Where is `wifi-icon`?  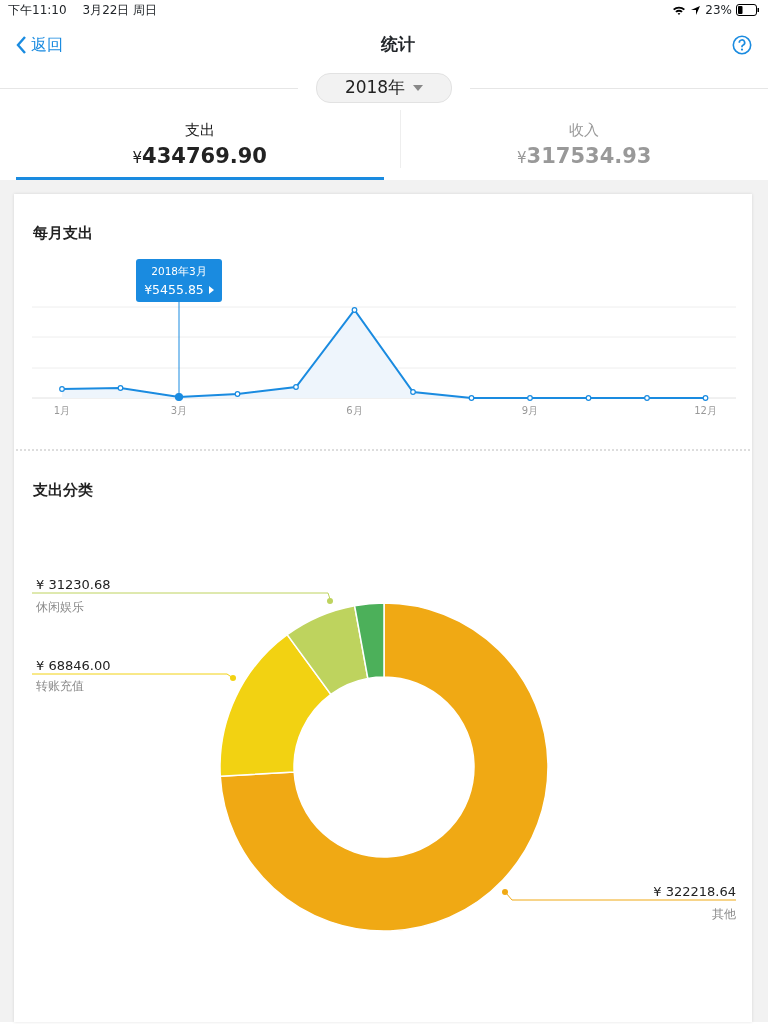 wifi-icon is located at coordinates (679, 10).